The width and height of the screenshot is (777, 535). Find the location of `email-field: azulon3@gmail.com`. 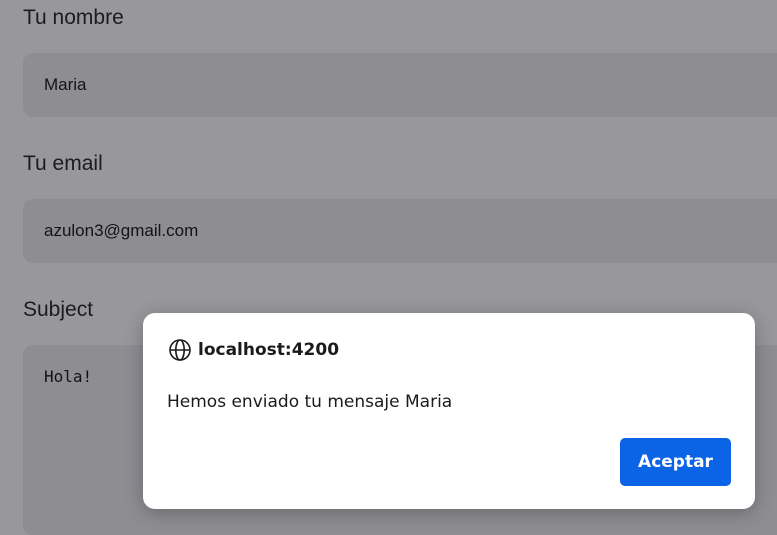

email-field: azulon3@gmail.com is located at coordinates (400, 231).